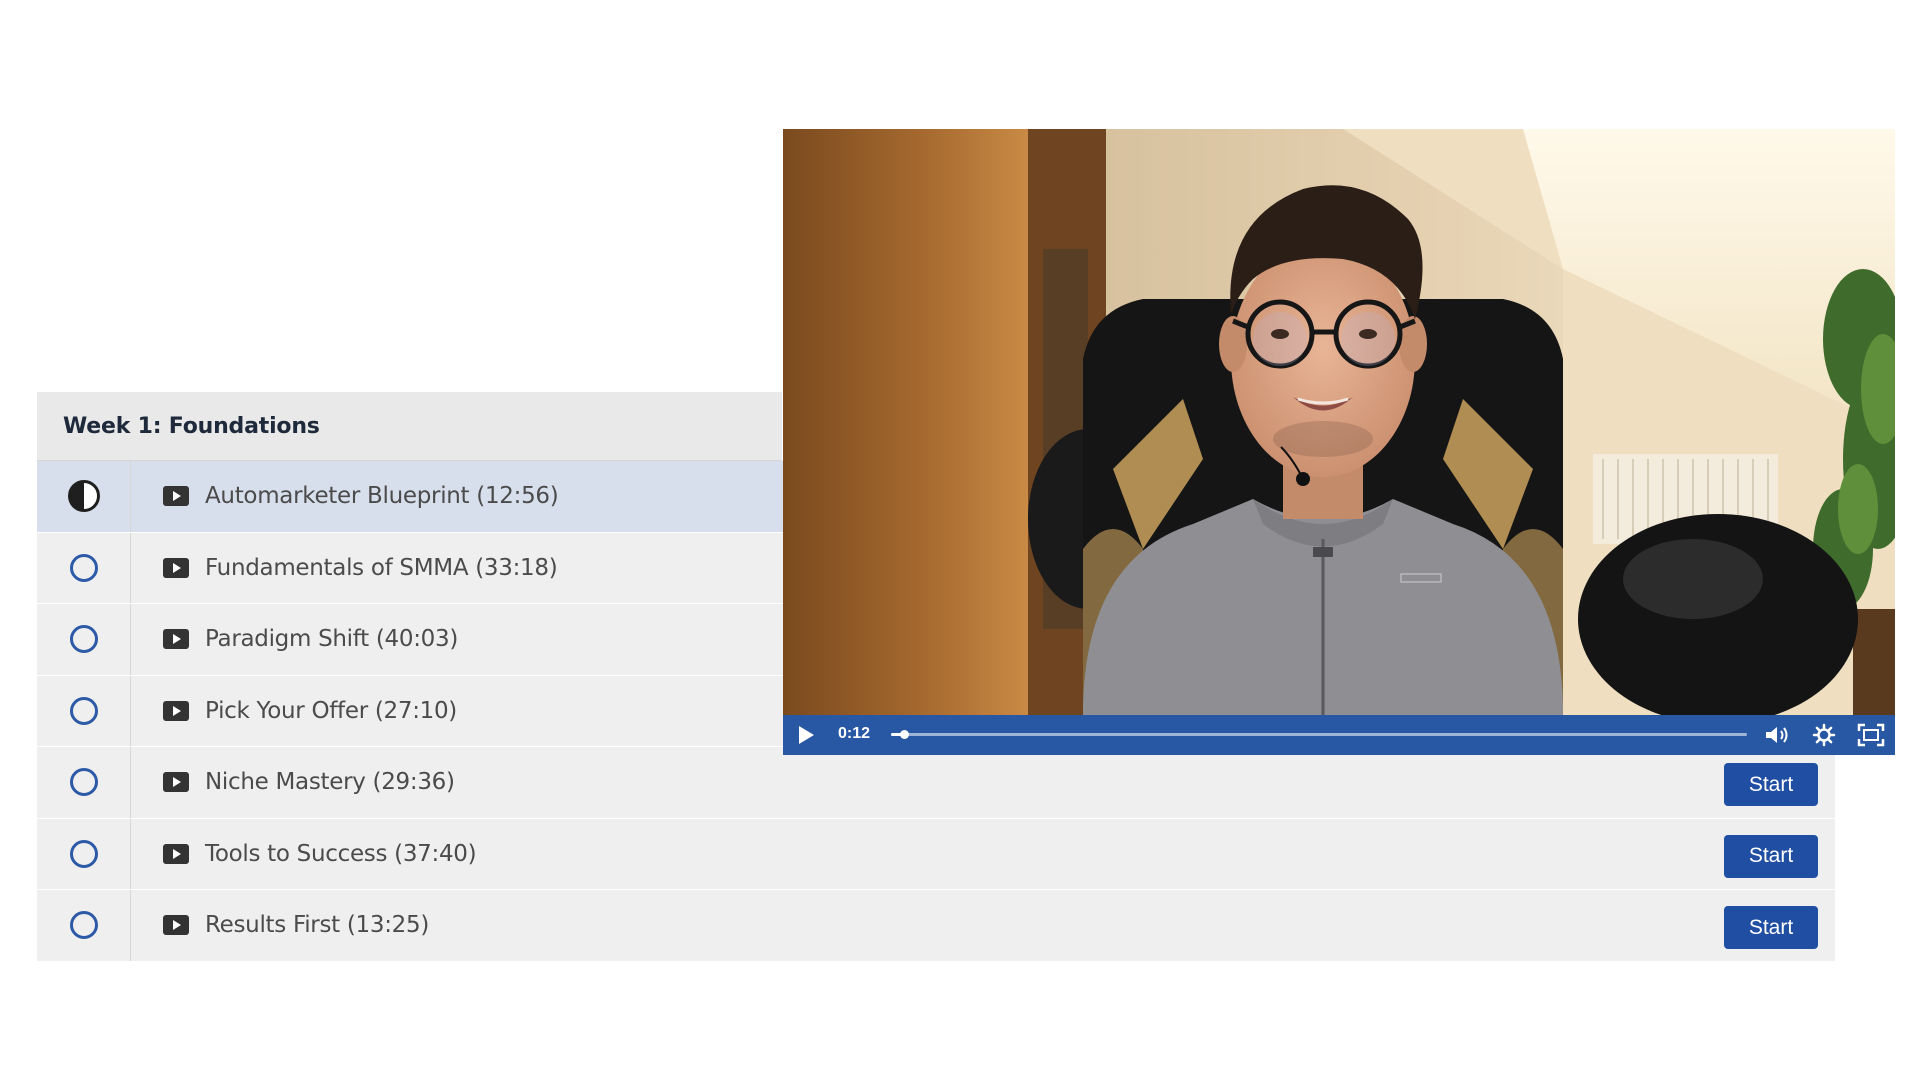 This screenshot has height=1080, width=1920. I want to click on lecture-title: Niche Mastery (29:36), so click(330, 782).